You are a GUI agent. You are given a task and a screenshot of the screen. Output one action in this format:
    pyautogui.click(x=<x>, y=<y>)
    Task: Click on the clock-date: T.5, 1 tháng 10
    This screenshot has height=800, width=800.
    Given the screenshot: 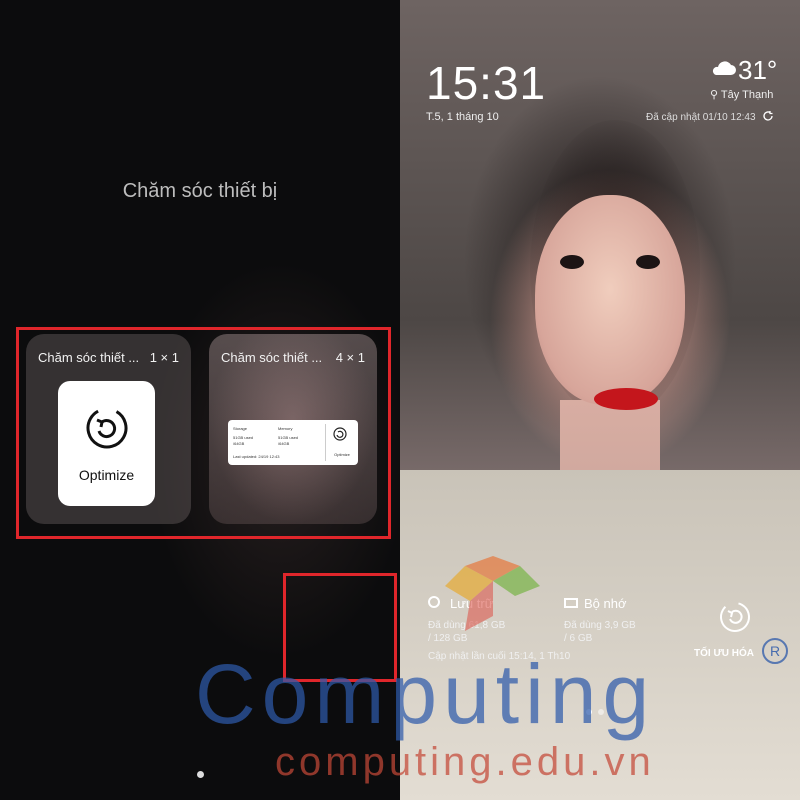 What is the action you would take?
    pyautogui.click(x=462, y=117)
    